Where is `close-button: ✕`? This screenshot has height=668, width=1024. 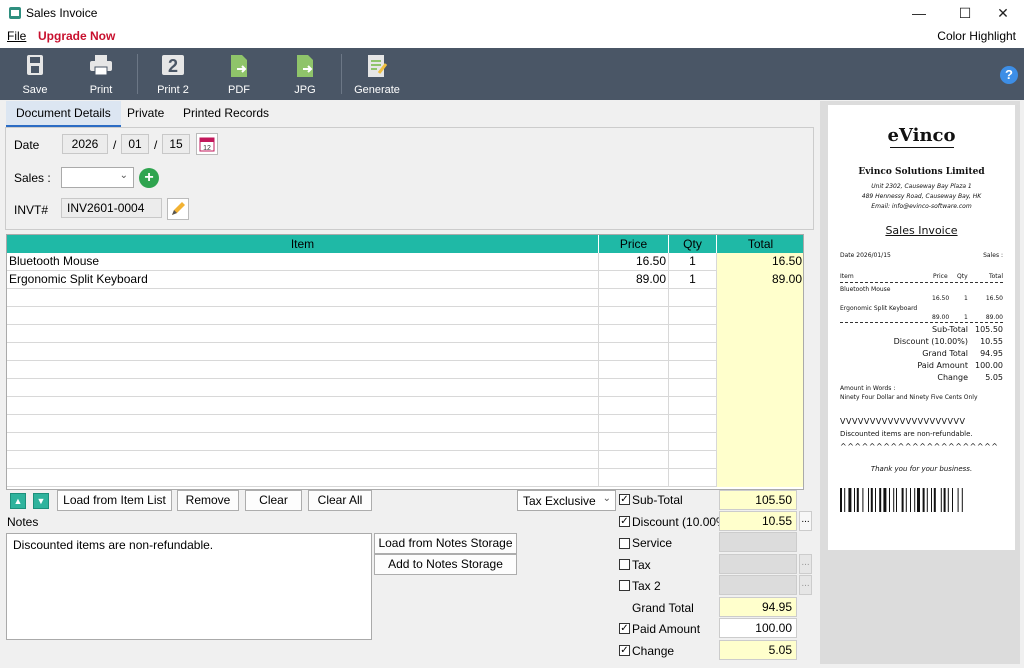 close-button: ✕ is located at coordinates (1002, 13).